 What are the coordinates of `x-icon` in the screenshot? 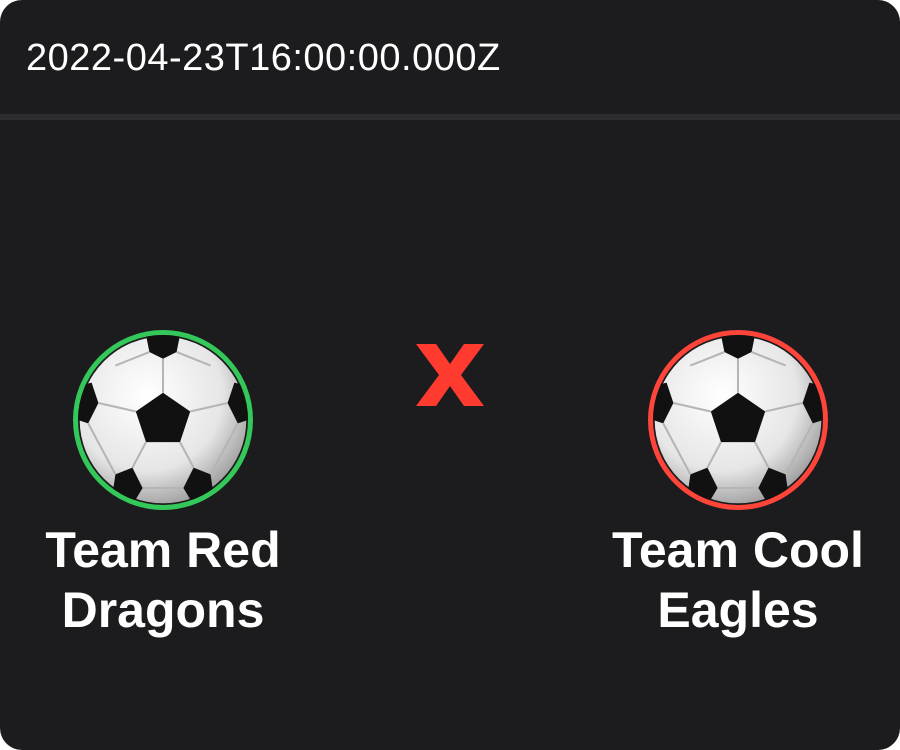 It's located at (450, 375).